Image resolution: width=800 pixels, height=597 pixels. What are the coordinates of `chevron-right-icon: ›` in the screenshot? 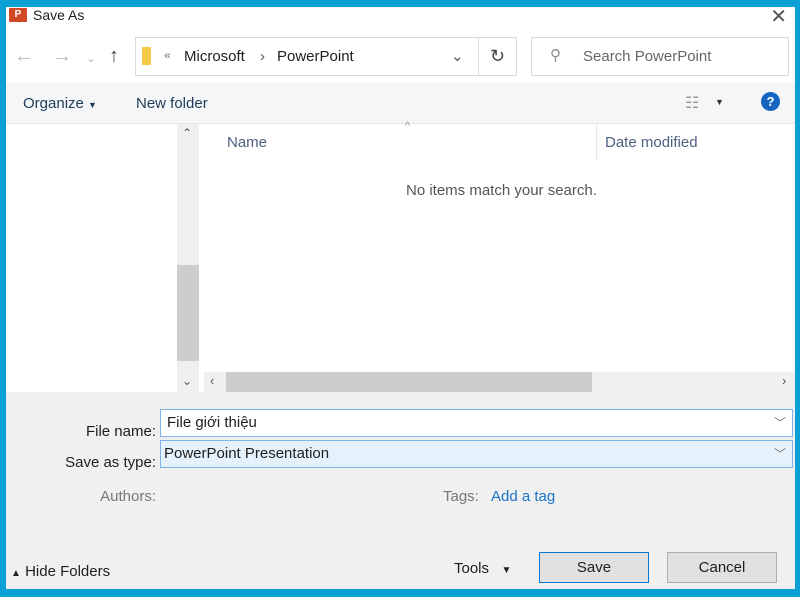 It's located at (262, 56).